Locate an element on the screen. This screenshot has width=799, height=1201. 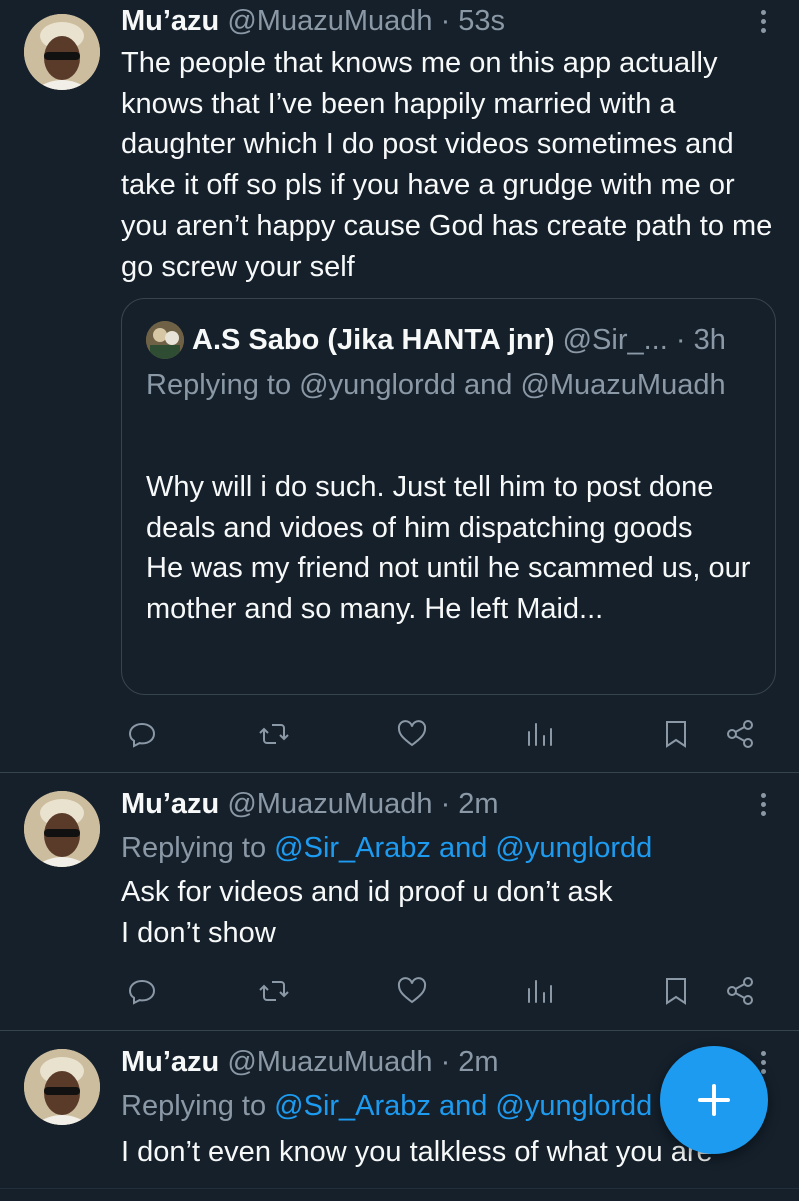
quote-display-name: A.S Sabo (Jika HANTA jnr) is located at coordinates (373, 340).